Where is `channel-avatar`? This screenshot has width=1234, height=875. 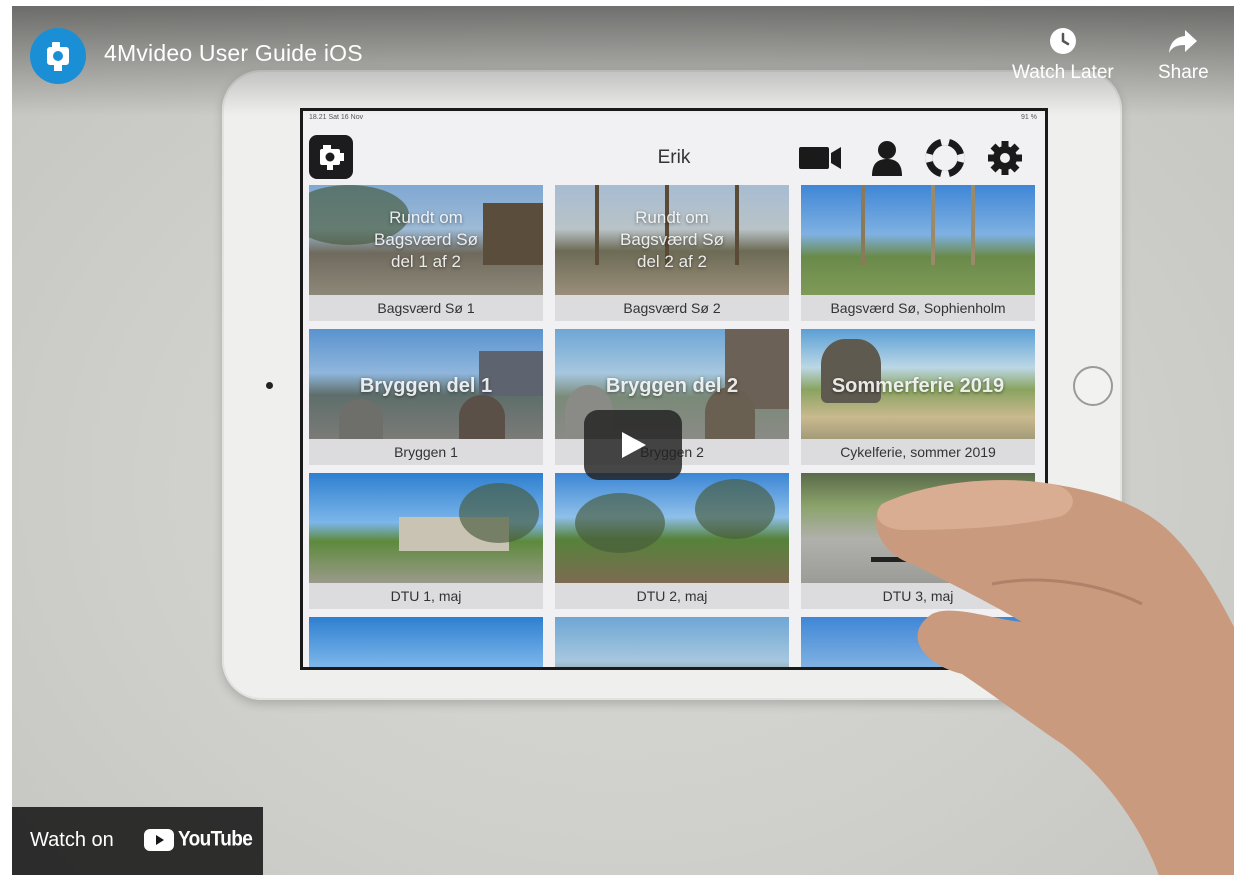
channel-avatar is located at coordinates (58, 56).